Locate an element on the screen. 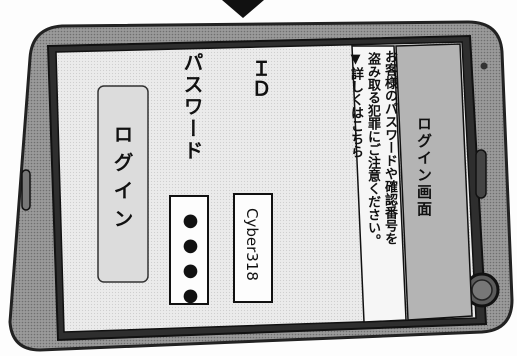  notice-line-2: 盗み取る犯罪にご注意ください。 is located at coordinates (372, 149).